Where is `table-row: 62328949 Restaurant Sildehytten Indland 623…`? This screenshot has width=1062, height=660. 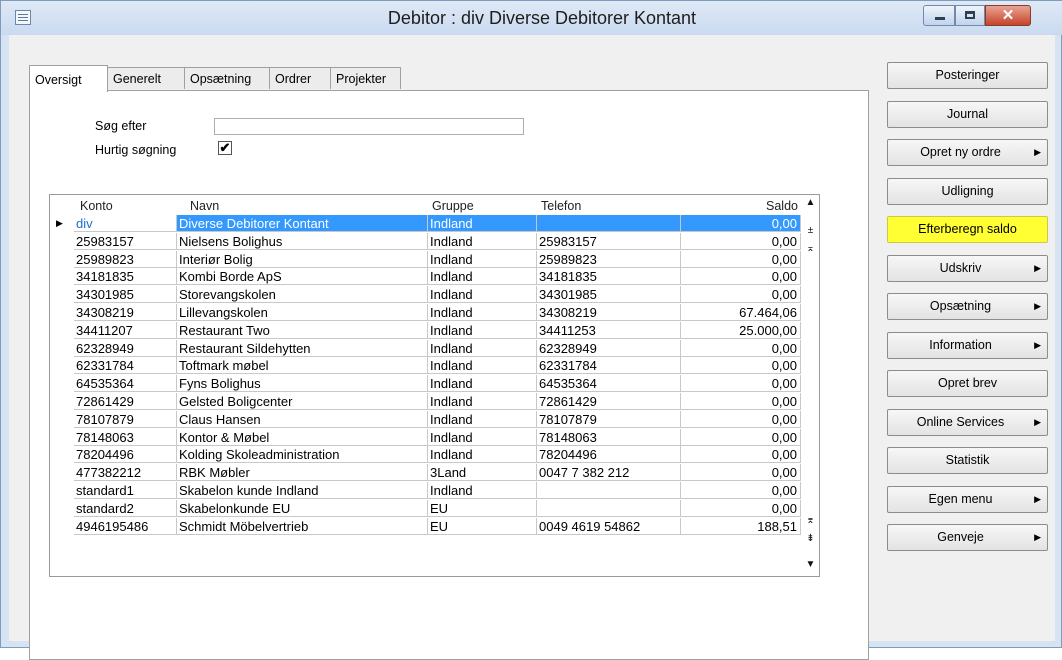 table-row: 62328949 Restaurant Sildehytten Indland 623… is located at coordinates (425, 348).